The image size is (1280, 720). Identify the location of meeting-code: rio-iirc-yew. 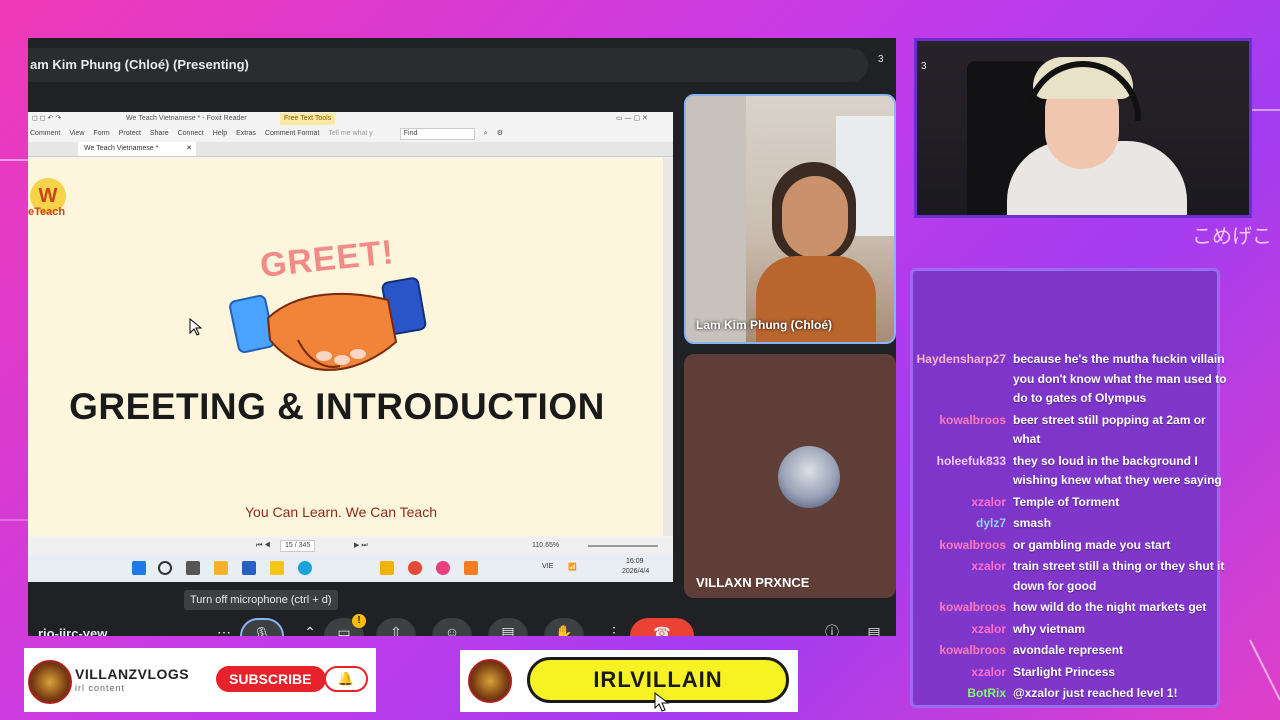
(73, 631).